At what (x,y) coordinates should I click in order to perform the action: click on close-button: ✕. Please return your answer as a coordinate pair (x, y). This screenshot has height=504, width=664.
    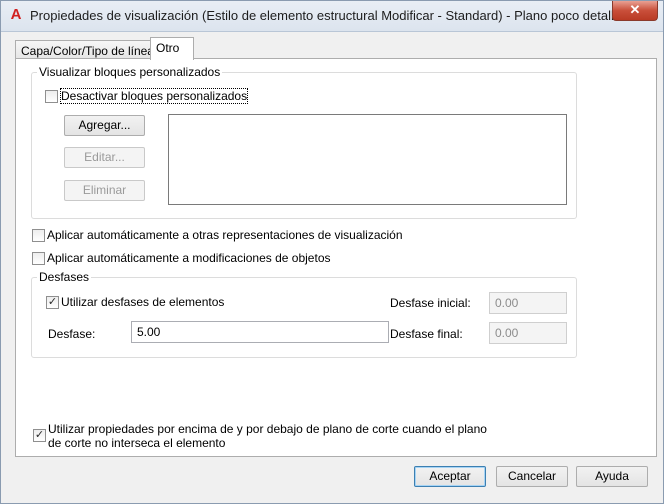
    Looking at the image, I should click on (635, 11).